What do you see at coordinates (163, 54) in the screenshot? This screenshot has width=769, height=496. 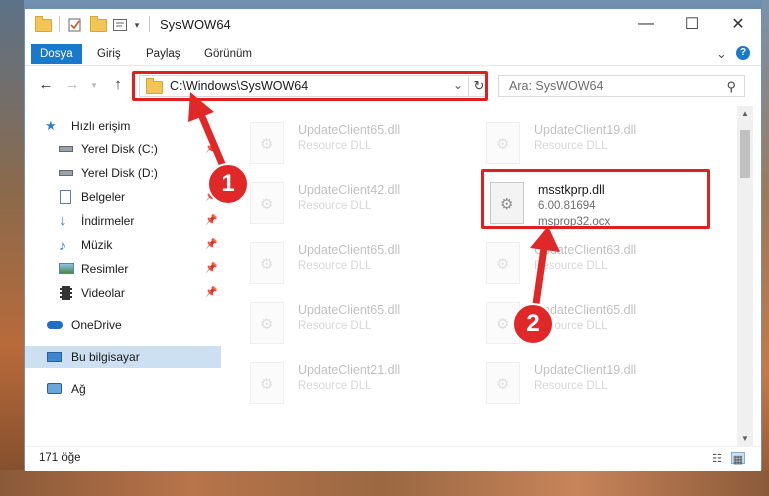 I see `tab-share: Paylaş` at bounding box center [163, 54].